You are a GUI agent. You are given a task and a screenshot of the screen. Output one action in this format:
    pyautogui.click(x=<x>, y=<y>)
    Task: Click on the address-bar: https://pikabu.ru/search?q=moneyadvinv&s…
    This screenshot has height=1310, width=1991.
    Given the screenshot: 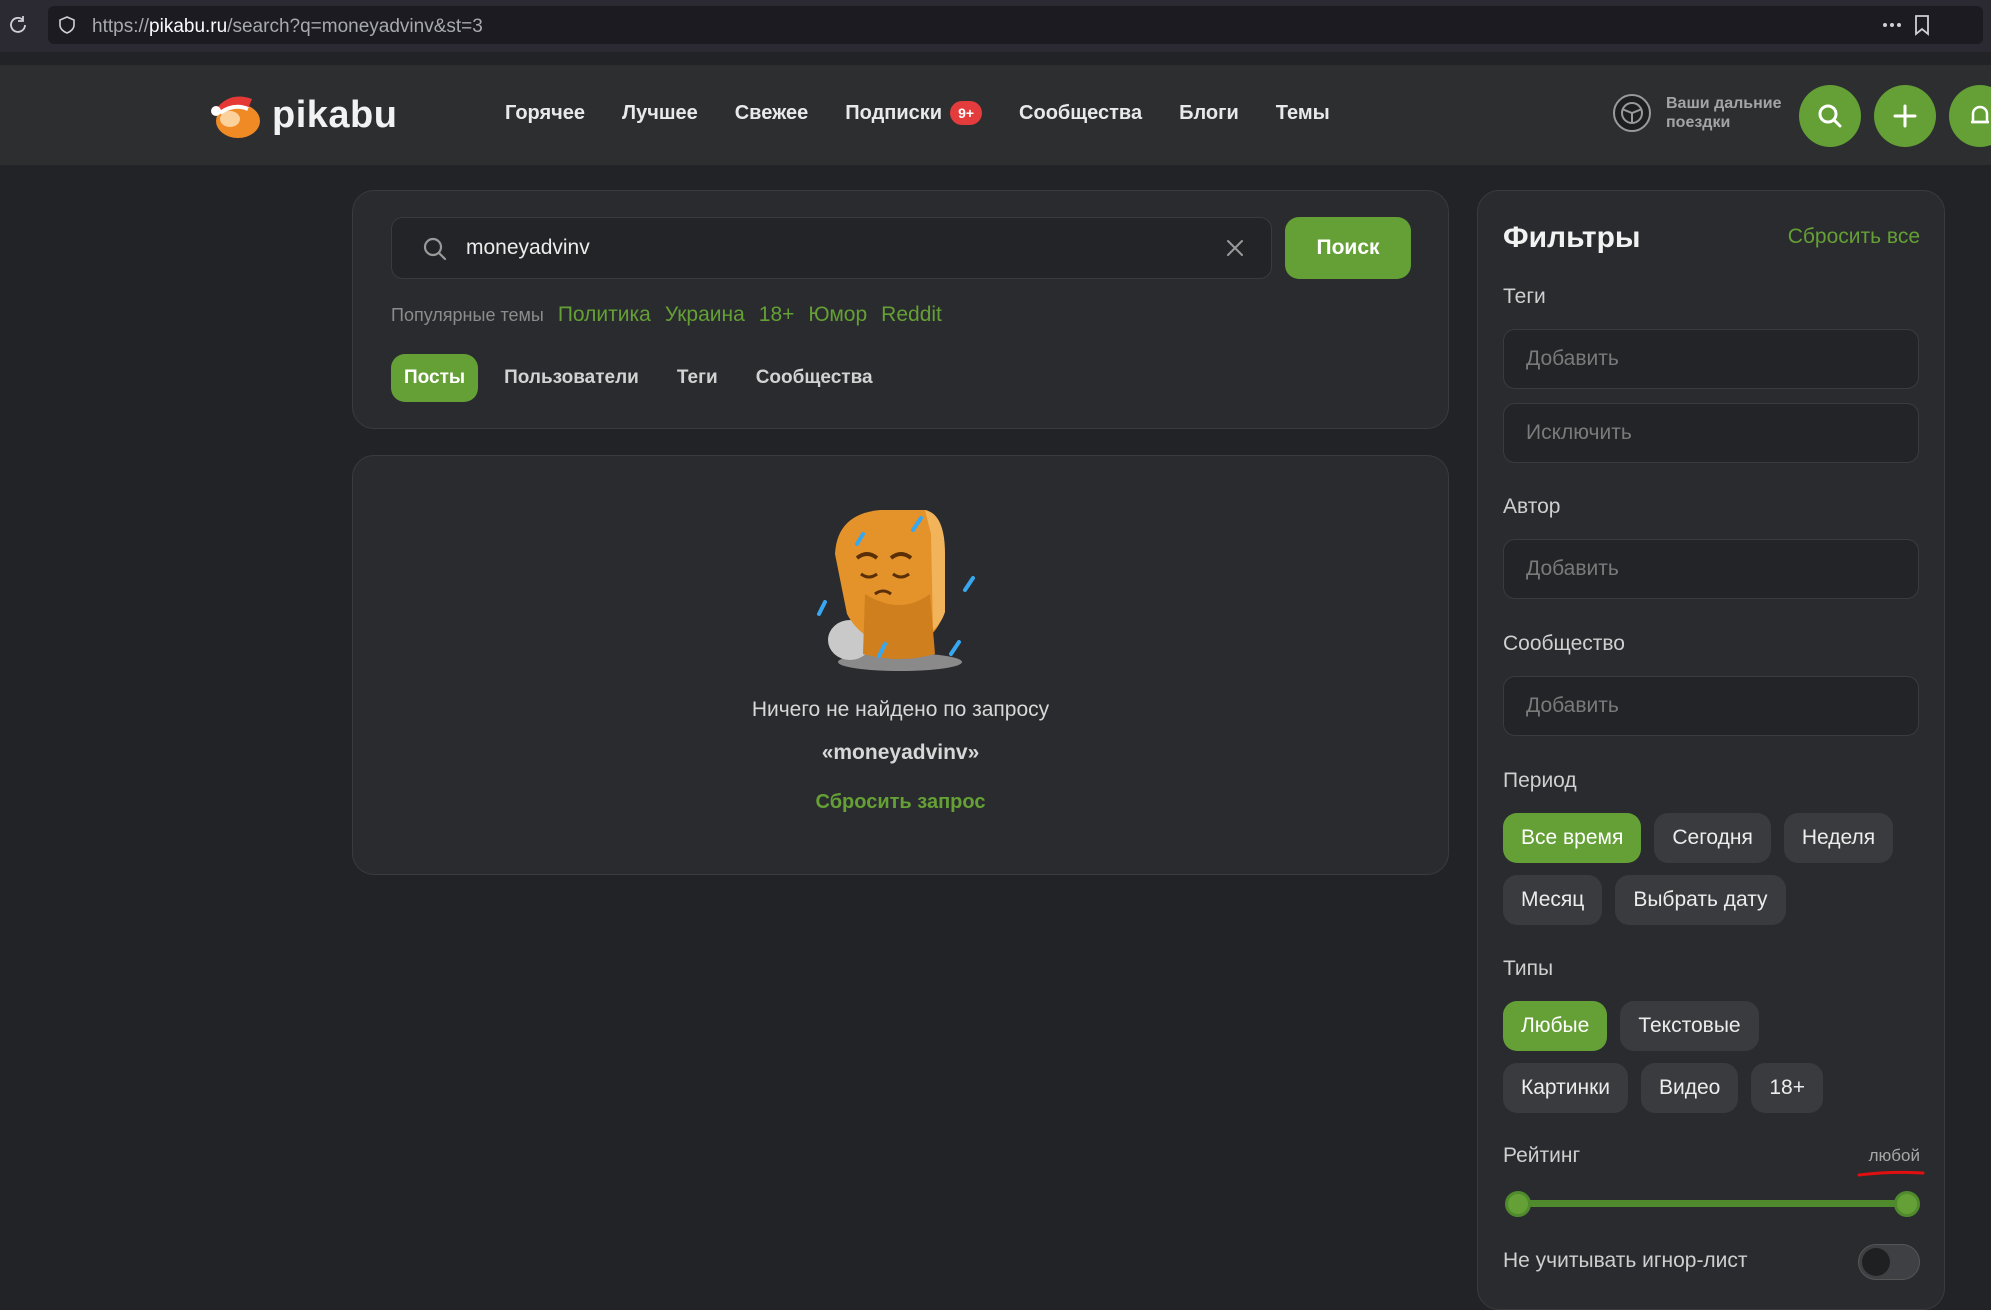 What is the action you would take?
    pyautogui.click(x=1015, y=25)
    